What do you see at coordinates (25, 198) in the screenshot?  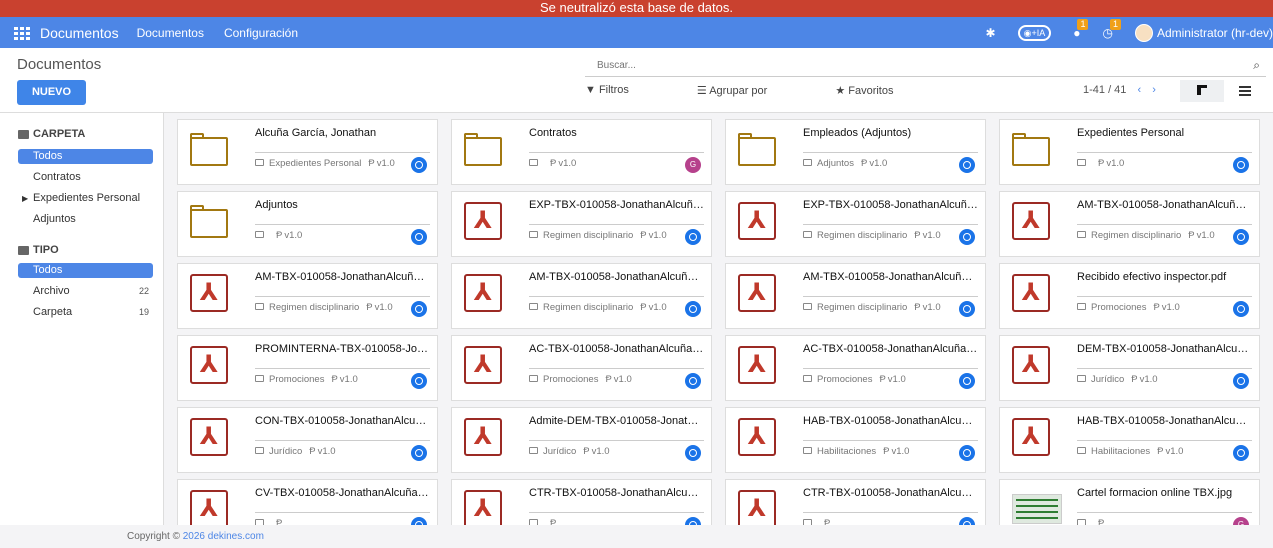 I see `caret-right-icon: ▶` at bounding box center [25, 198].